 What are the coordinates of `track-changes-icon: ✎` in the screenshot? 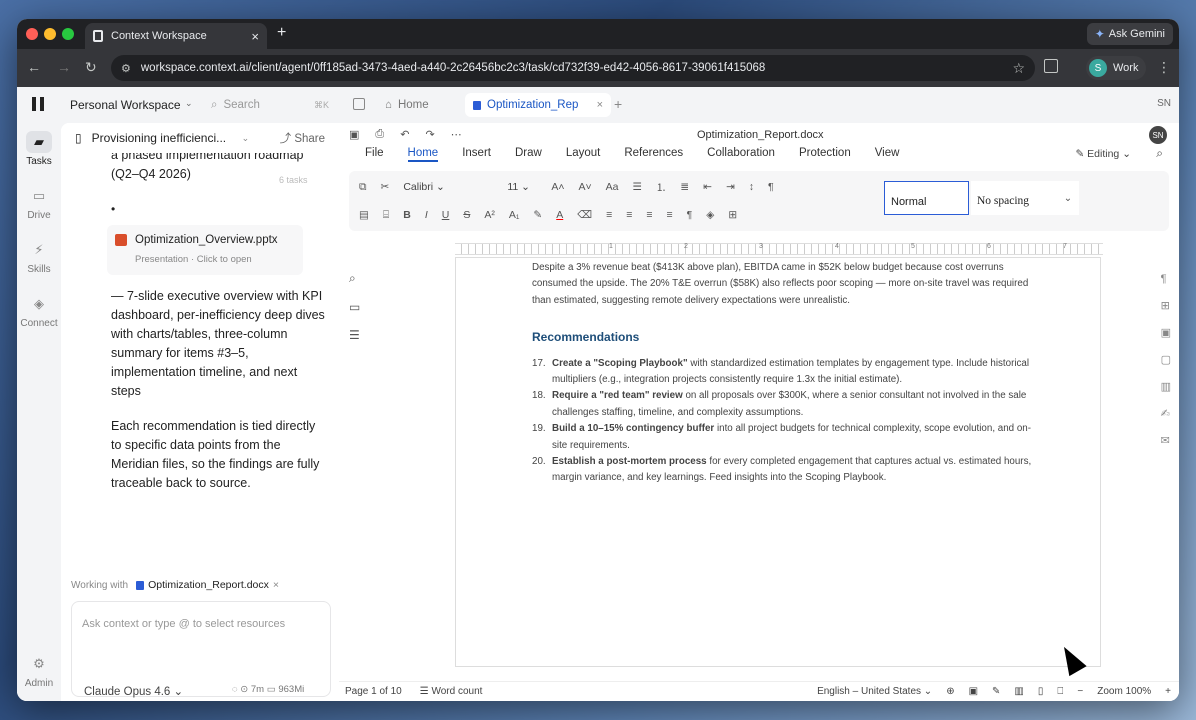 It's located at (996, 691).